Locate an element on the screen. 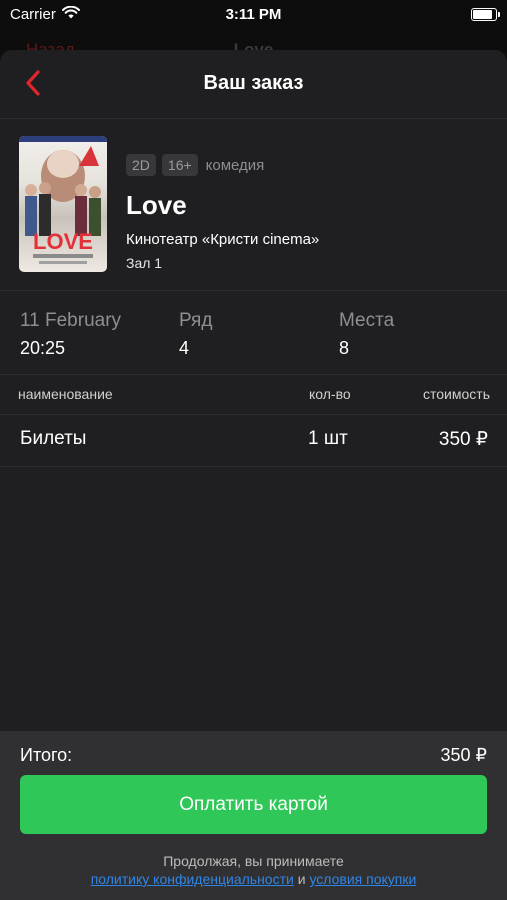  hall-name: Зал 1 is located at coordinates (144, 263).